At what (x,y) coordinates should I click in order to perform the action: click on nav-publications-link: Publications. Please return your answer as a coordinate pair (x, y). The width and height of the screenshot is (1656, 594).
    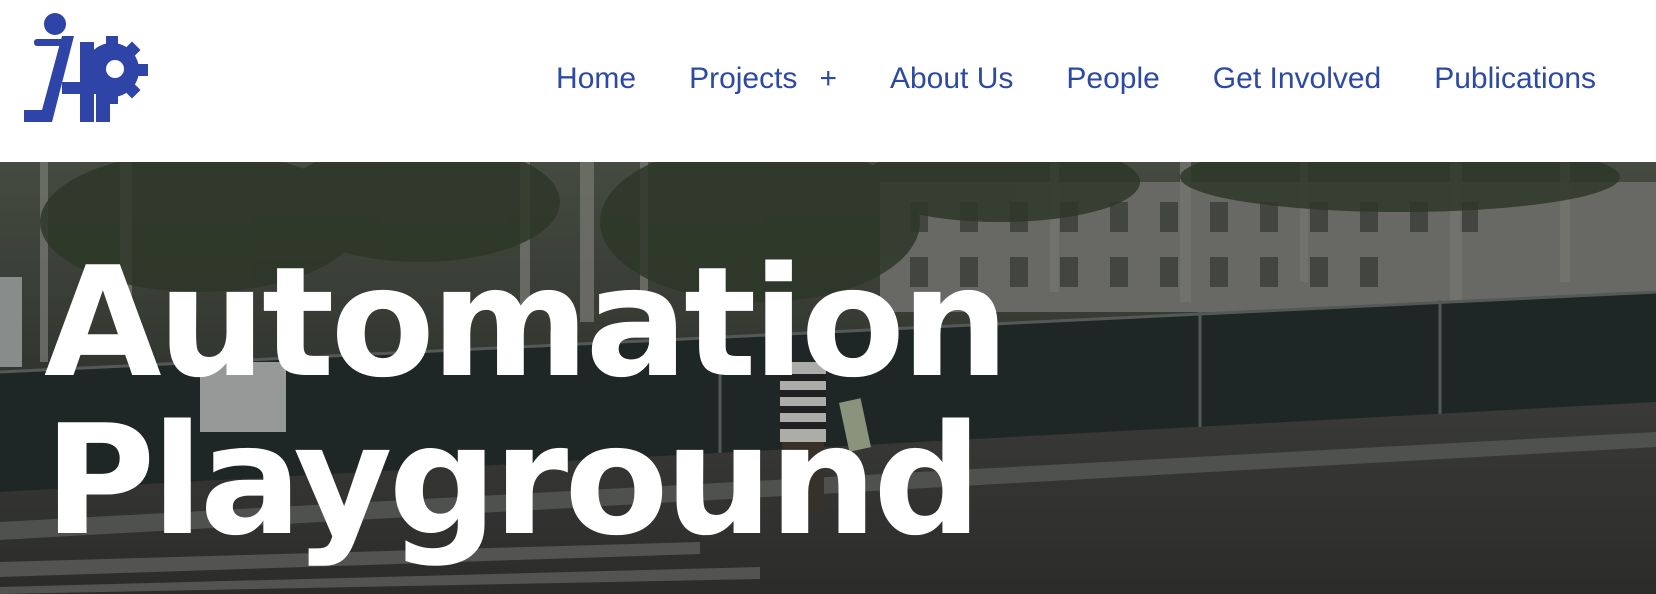
    Looking at the image, I should click on (1515, 79).